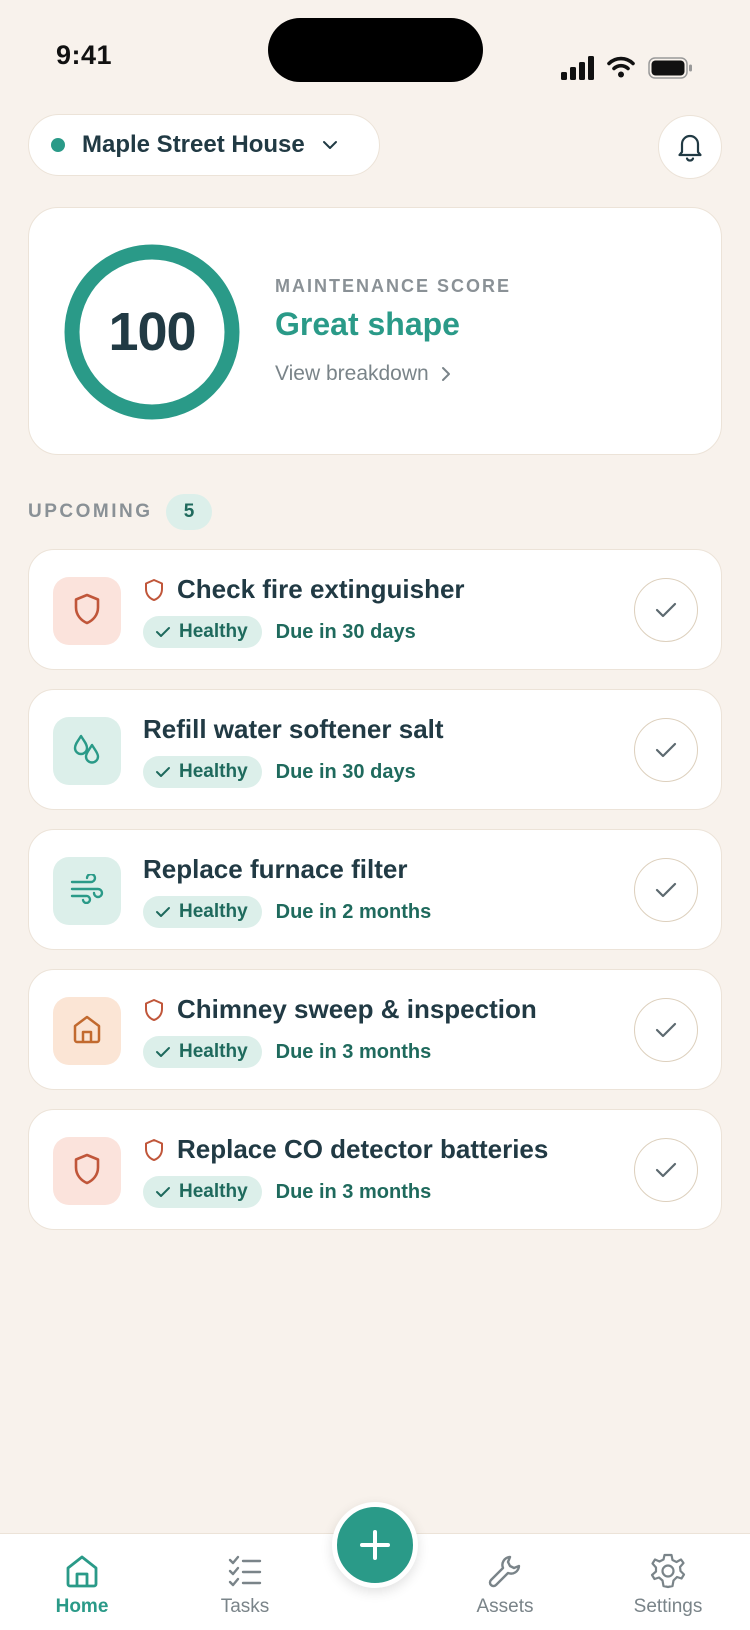 The height and width of the screenshot is (1630, 750). What do you see at coordinates (58, 145) in the screenshot?
I see `home-status-dot` at bounding box center [58, 145].